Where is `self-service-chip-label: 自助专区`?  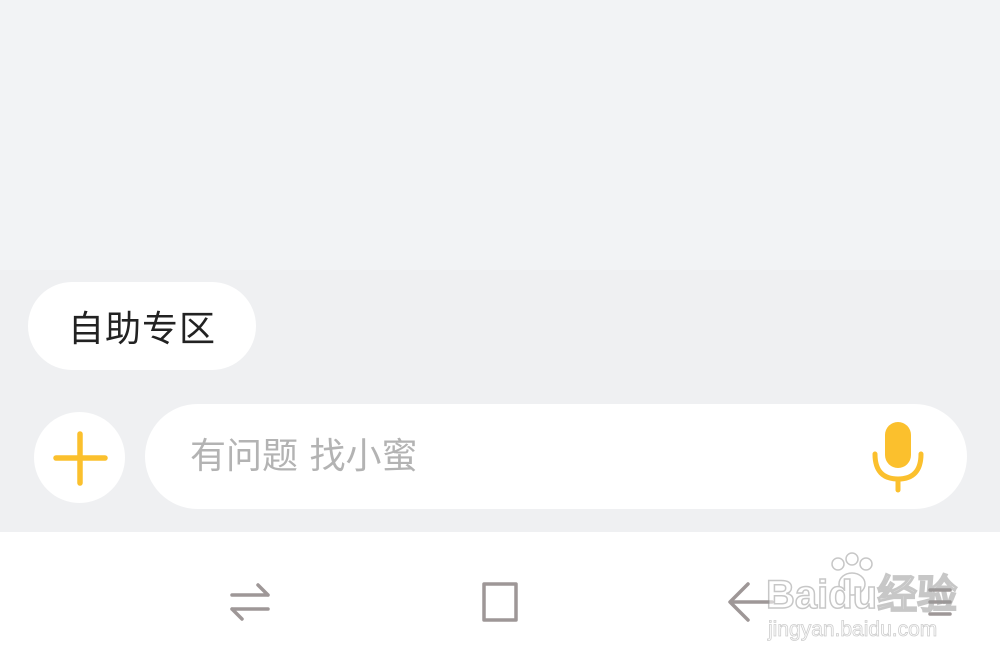 self-service-chip-label: 自助专区 is located at coordinates (141, 329).